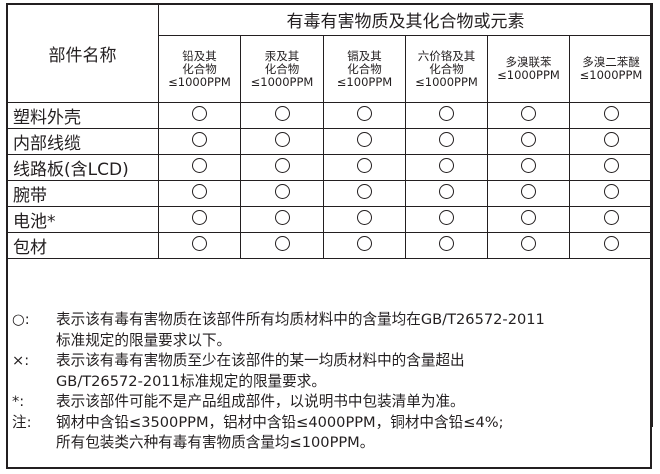 This screenshot has height=474, width=660. I want to click on note-cross-text: 表示该有毒有害物质至少在该部件的某一均质材料中的含量超出, so click(260, 360).